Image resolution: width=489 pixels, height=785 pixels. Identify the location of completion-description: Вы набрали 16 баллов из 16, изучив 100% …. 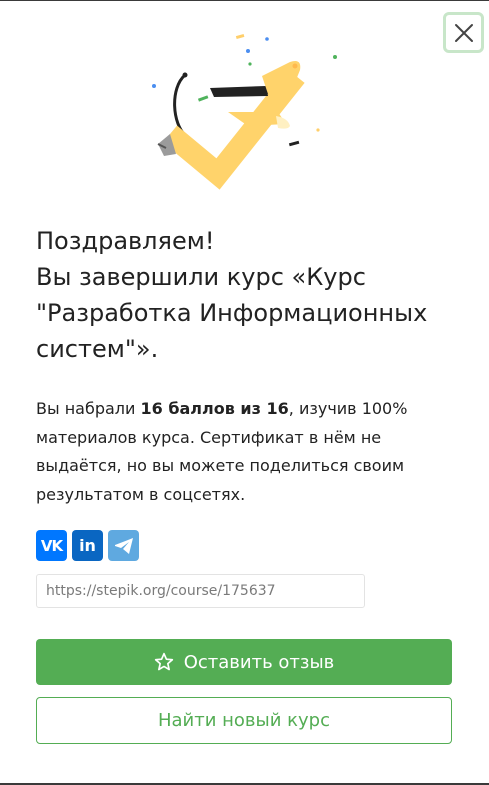
(236, 452).